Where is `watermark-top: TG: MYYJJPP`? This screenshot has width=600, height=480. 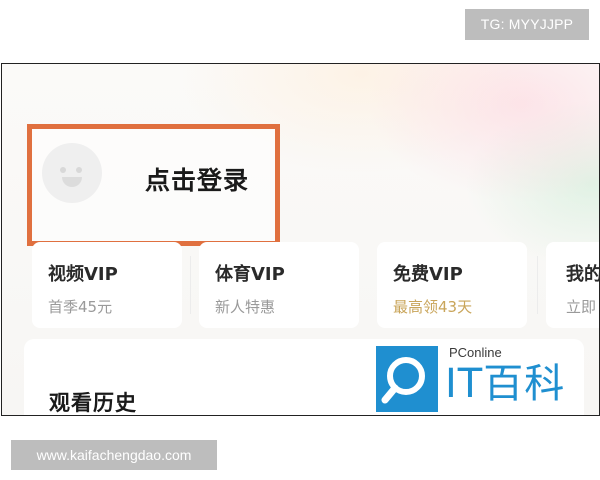 watermark-top: TG: MYYJJPP is located at coordinates (527, 24).